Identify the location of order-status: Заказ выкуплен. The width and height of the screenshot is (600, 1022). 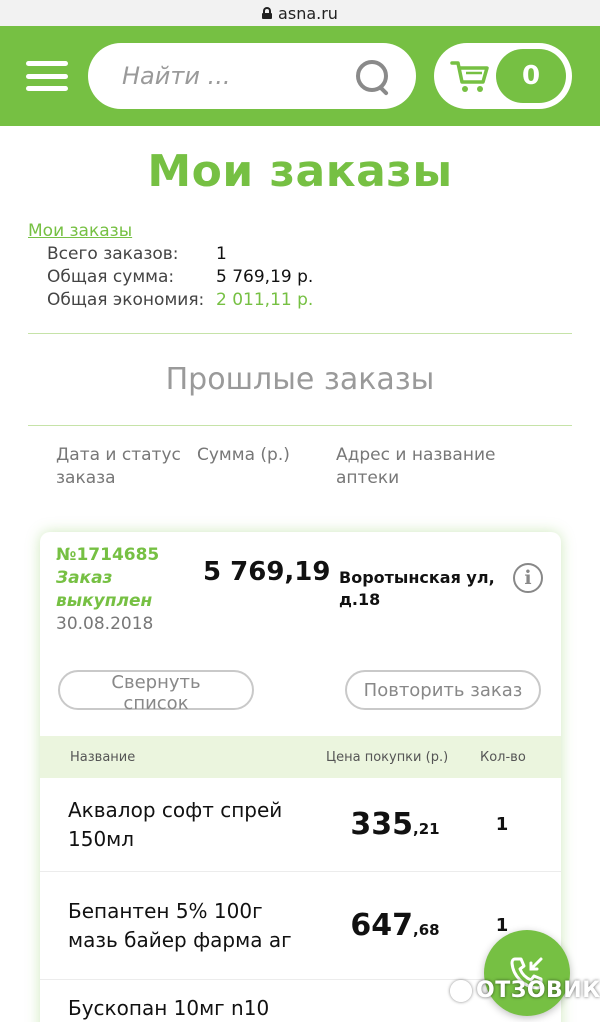
(104, 589).